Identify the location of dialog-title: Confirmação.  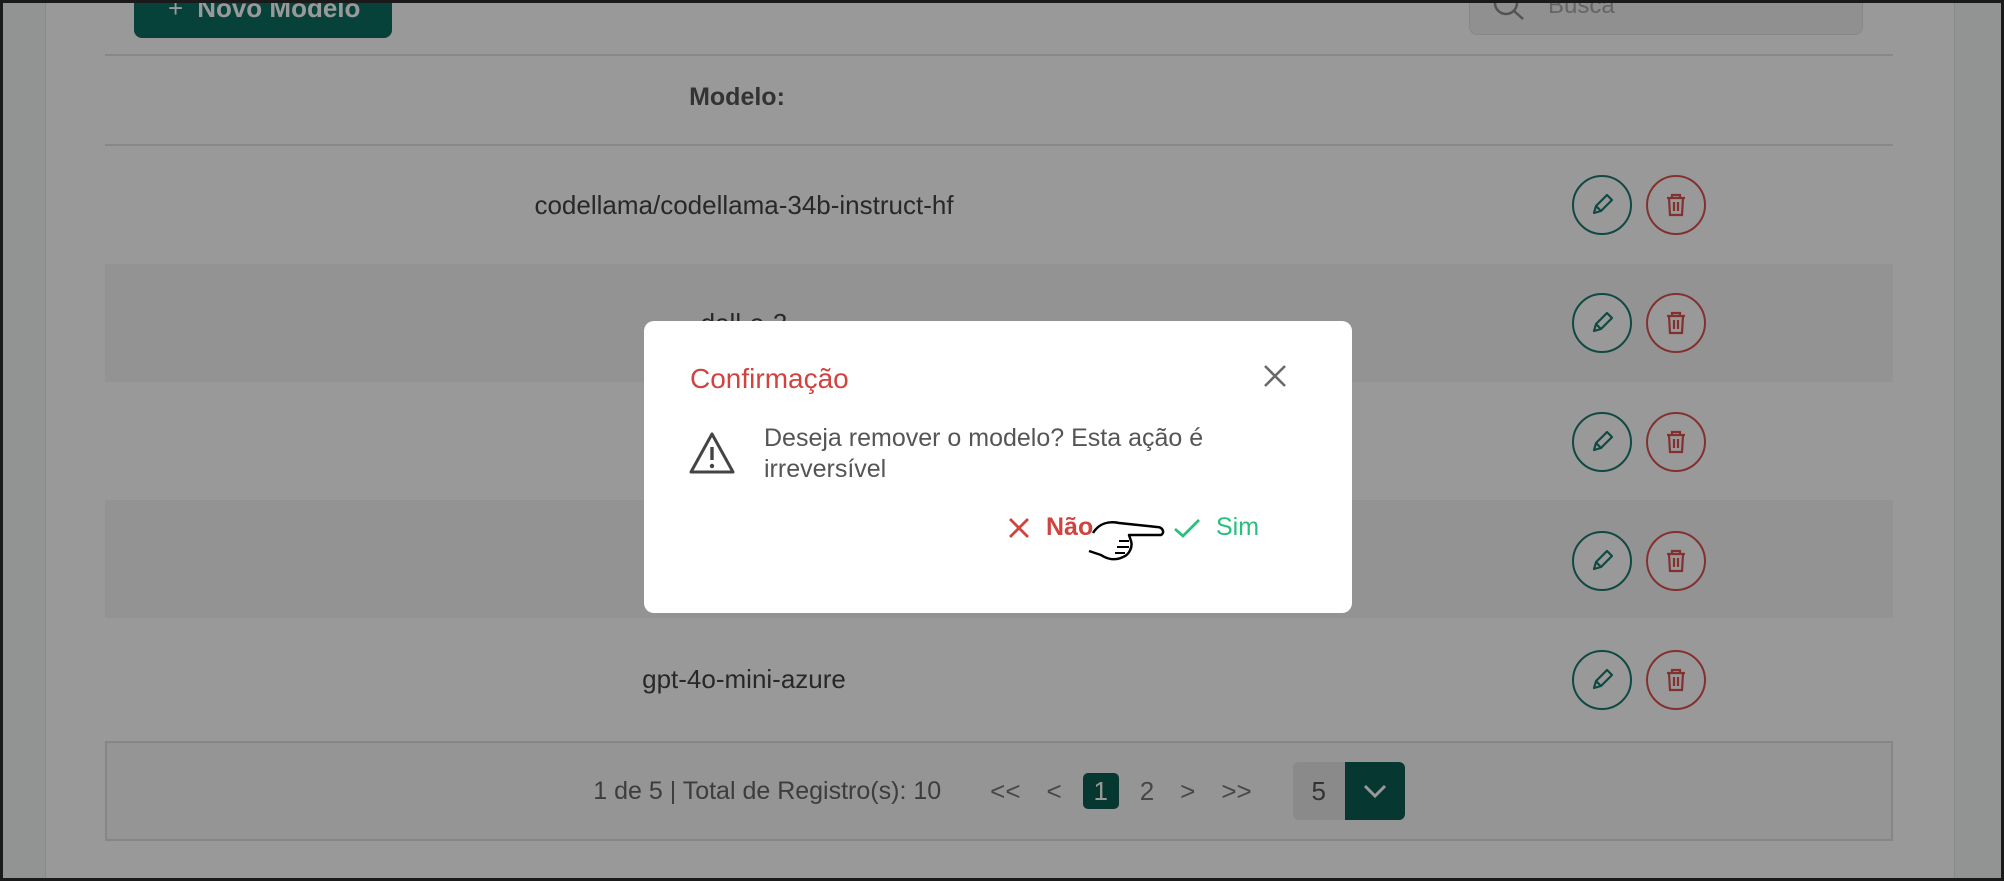
(769, 378).